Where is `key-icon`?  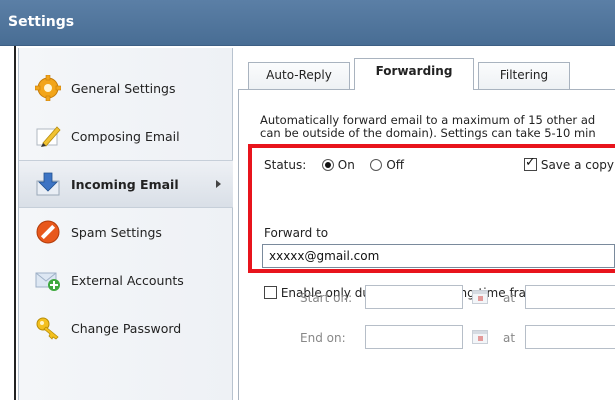 key-icon is located at coordinates (47, 328).